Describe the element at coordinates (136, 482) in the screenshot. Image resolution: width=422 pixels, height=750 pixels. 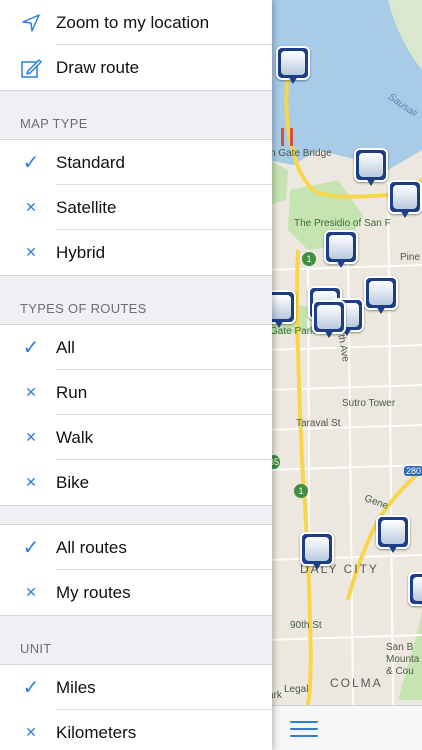
I see `route-type-bike-option: ✕ Bike` at that location.